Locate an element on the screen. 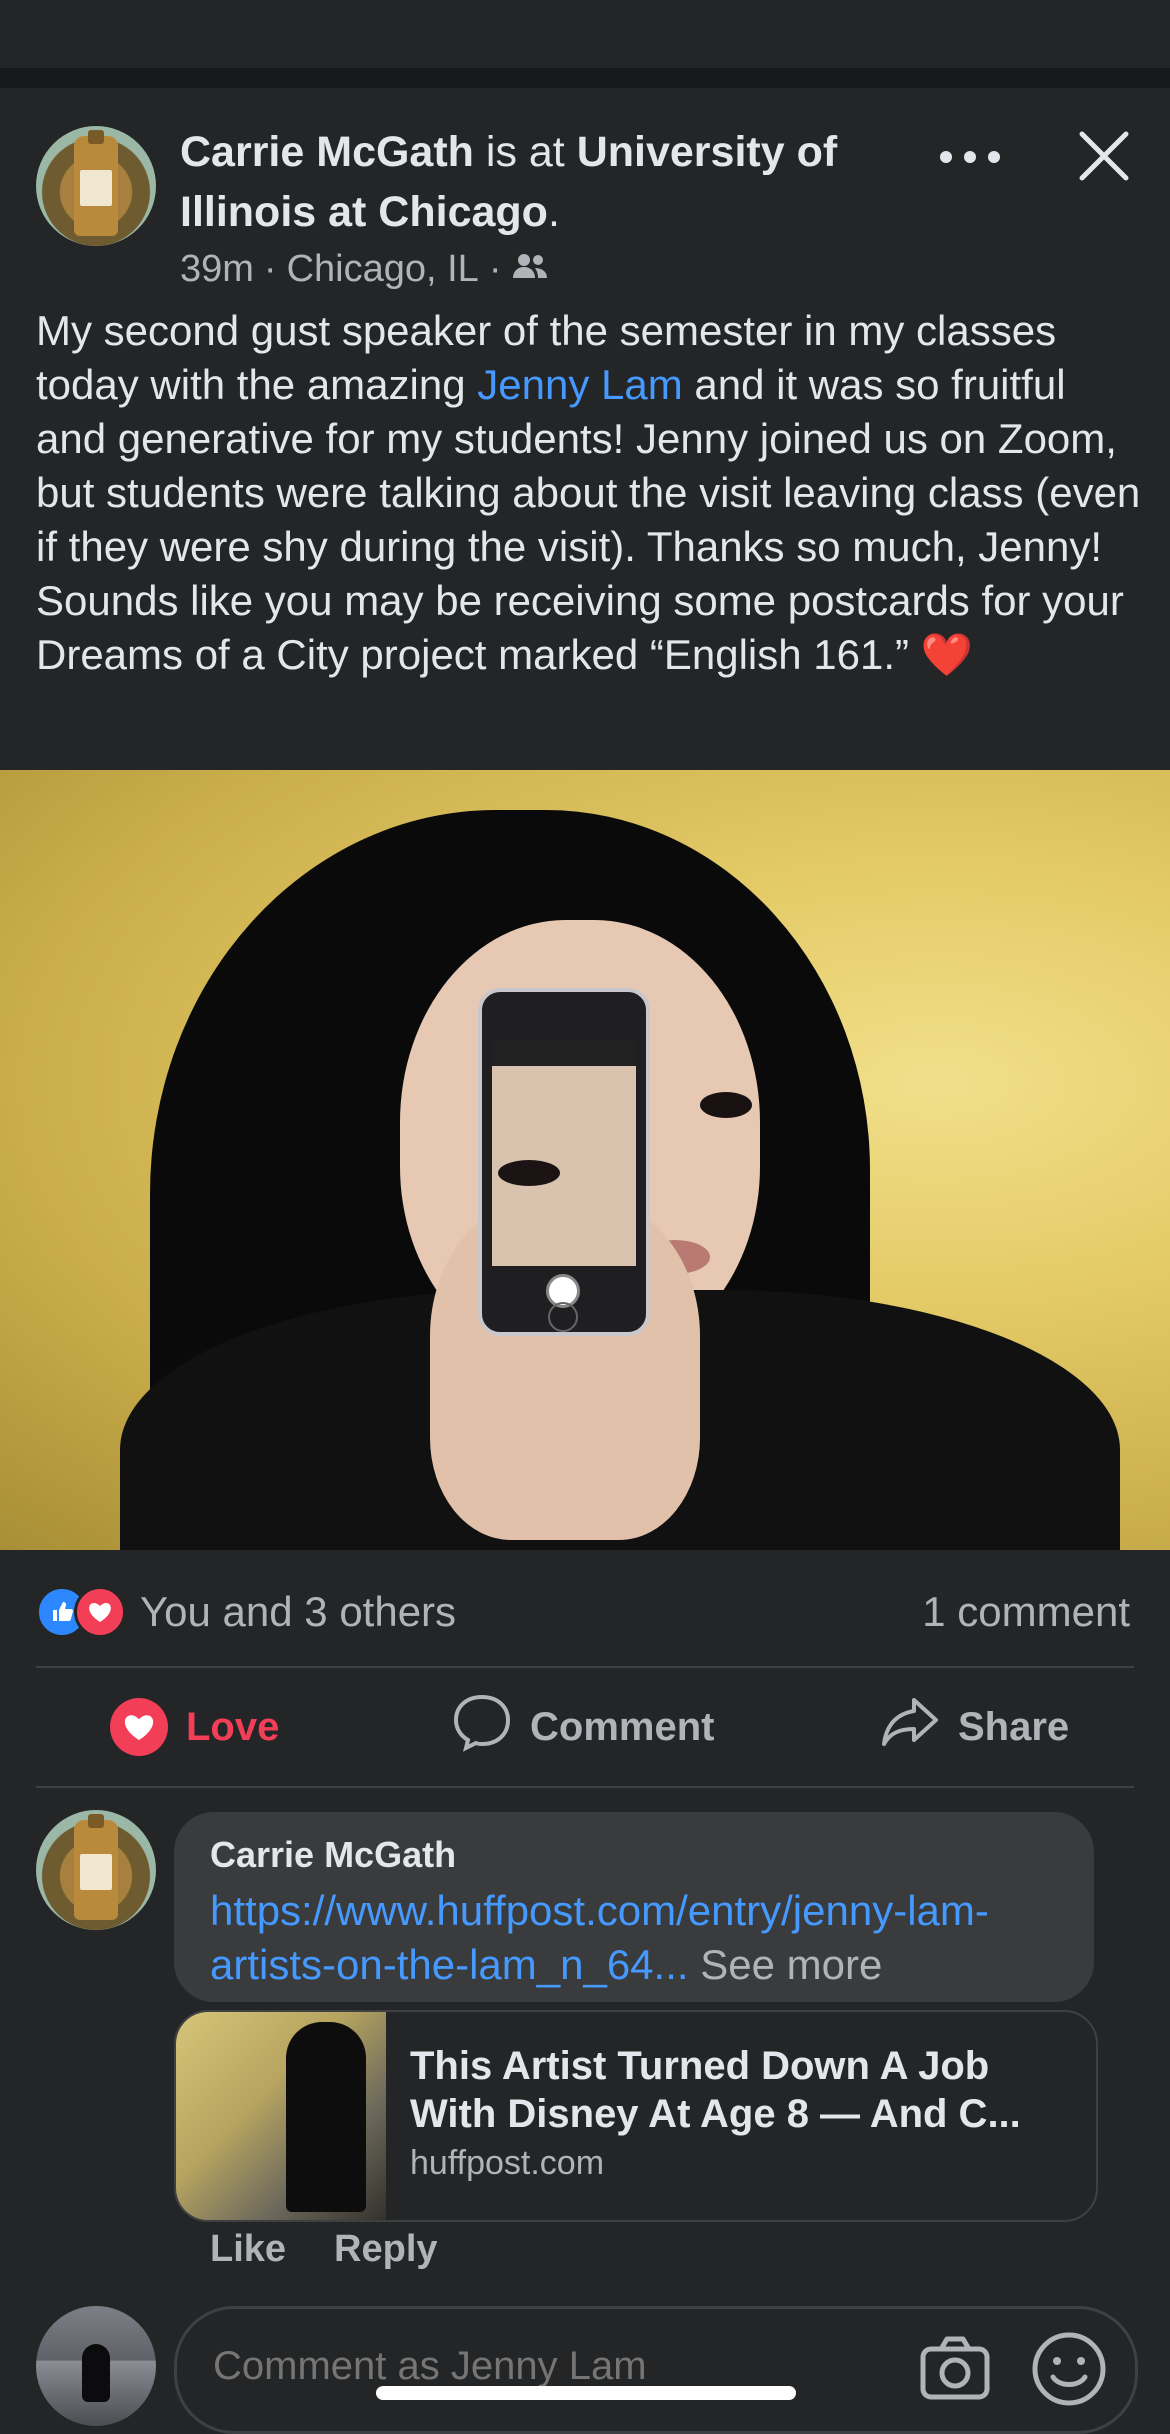 The height and width of the screenshot is (2434, 1170). heart-icon is located at coordinates (139, 1727).